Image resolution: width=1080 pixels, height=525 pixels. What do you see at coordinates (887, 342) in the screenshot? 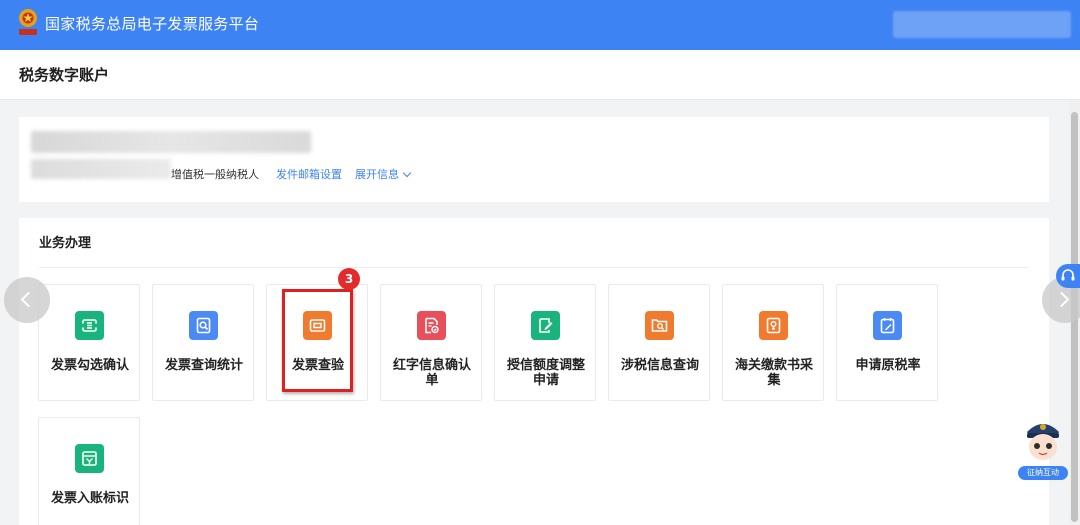
I see `tile-original-tax-rate: 申请原税率` at bounding box center [887, 342].